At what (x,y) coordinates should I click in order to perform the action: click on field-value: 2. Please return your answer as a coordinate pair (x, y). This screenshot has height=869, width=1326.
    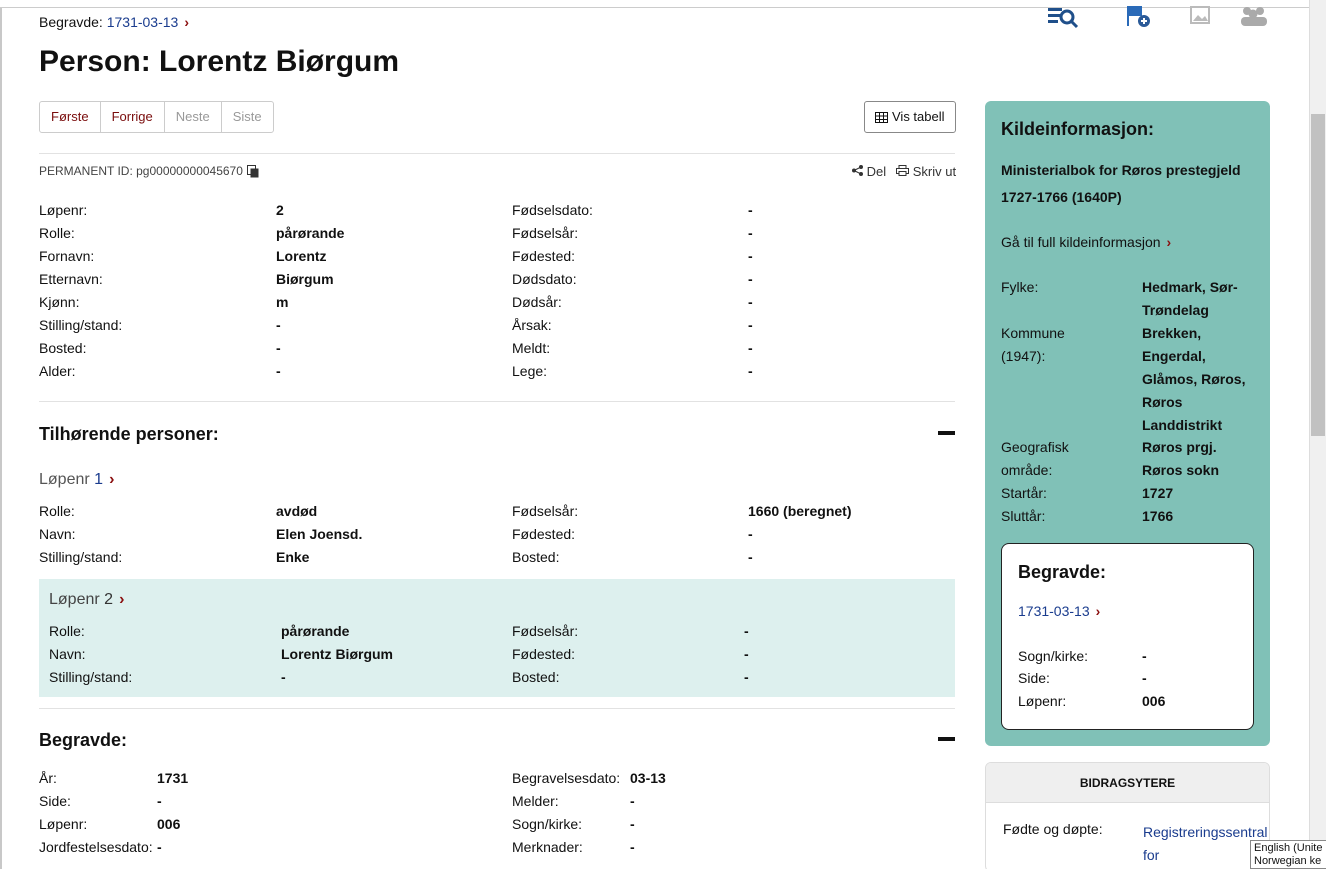
    Looking at the image, I should click on (280, 210).